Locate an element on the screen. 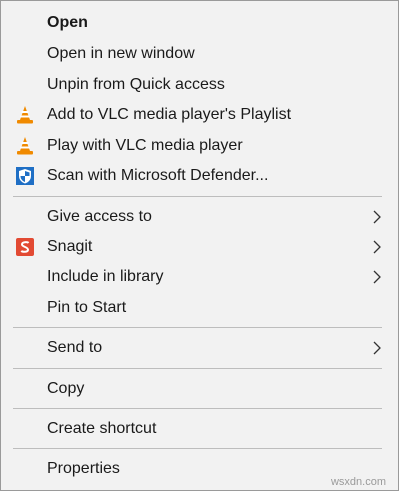 The image size is (399, 491). menu-item-create-shortcut: Create shortcut is located at coordinates (199, 429).